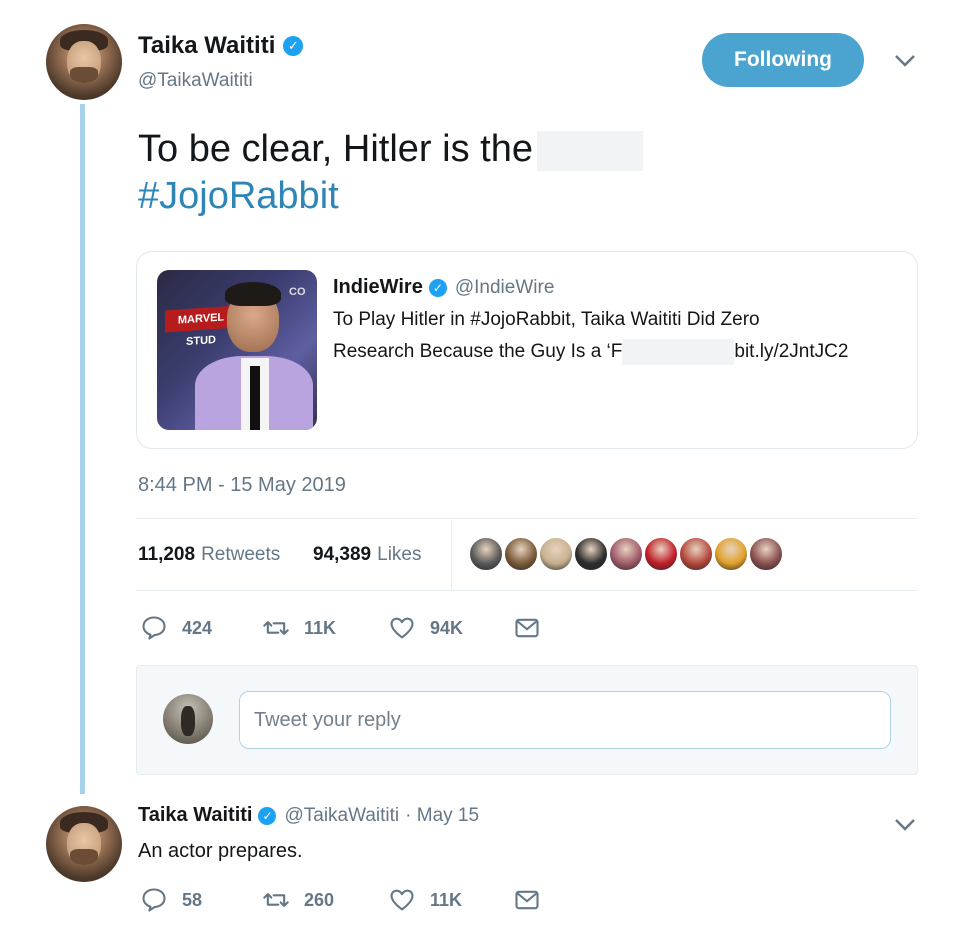 This screenshot has width=970, height=925. I want to click on reply-tweet-dm-button, so click(534, 900).